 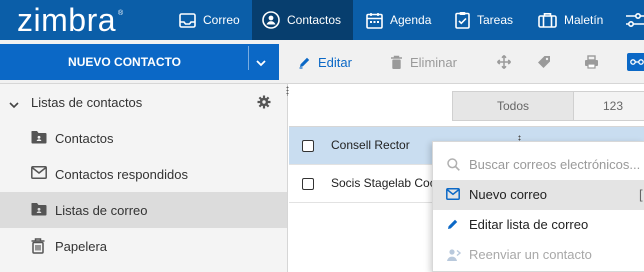 I want to click on menu-item-shortcut: [, so click(x=641, y=194).